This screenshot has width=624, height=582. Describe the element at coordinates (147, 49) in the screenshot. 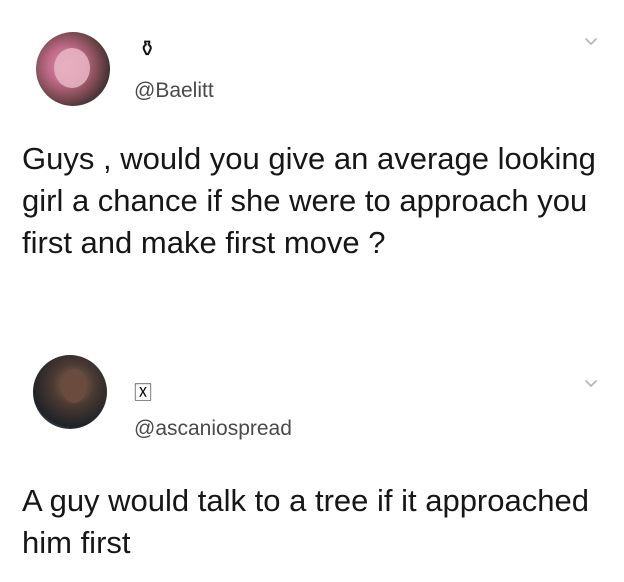

I see `display-name: ⚱` at that location.